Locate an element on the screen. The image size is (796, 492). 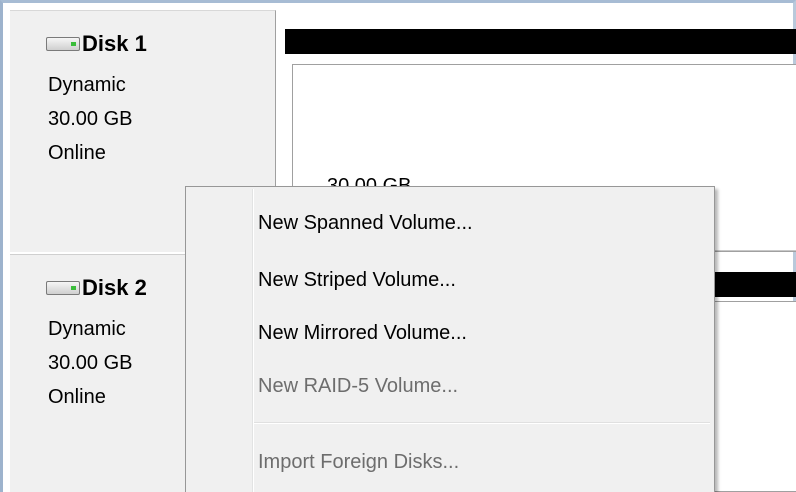
disk-1-header: Disk 1 is located at coordinates (96, 44).